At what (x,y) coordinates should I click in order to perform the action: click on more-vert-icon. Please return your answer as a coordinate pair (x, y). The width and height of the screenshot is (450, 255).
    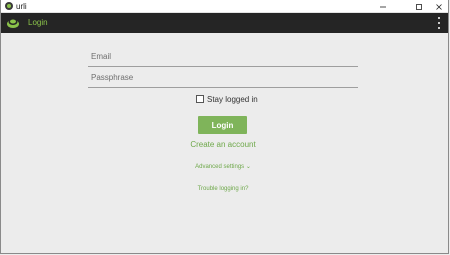
    Looking at the image, I should click on (439, 23).